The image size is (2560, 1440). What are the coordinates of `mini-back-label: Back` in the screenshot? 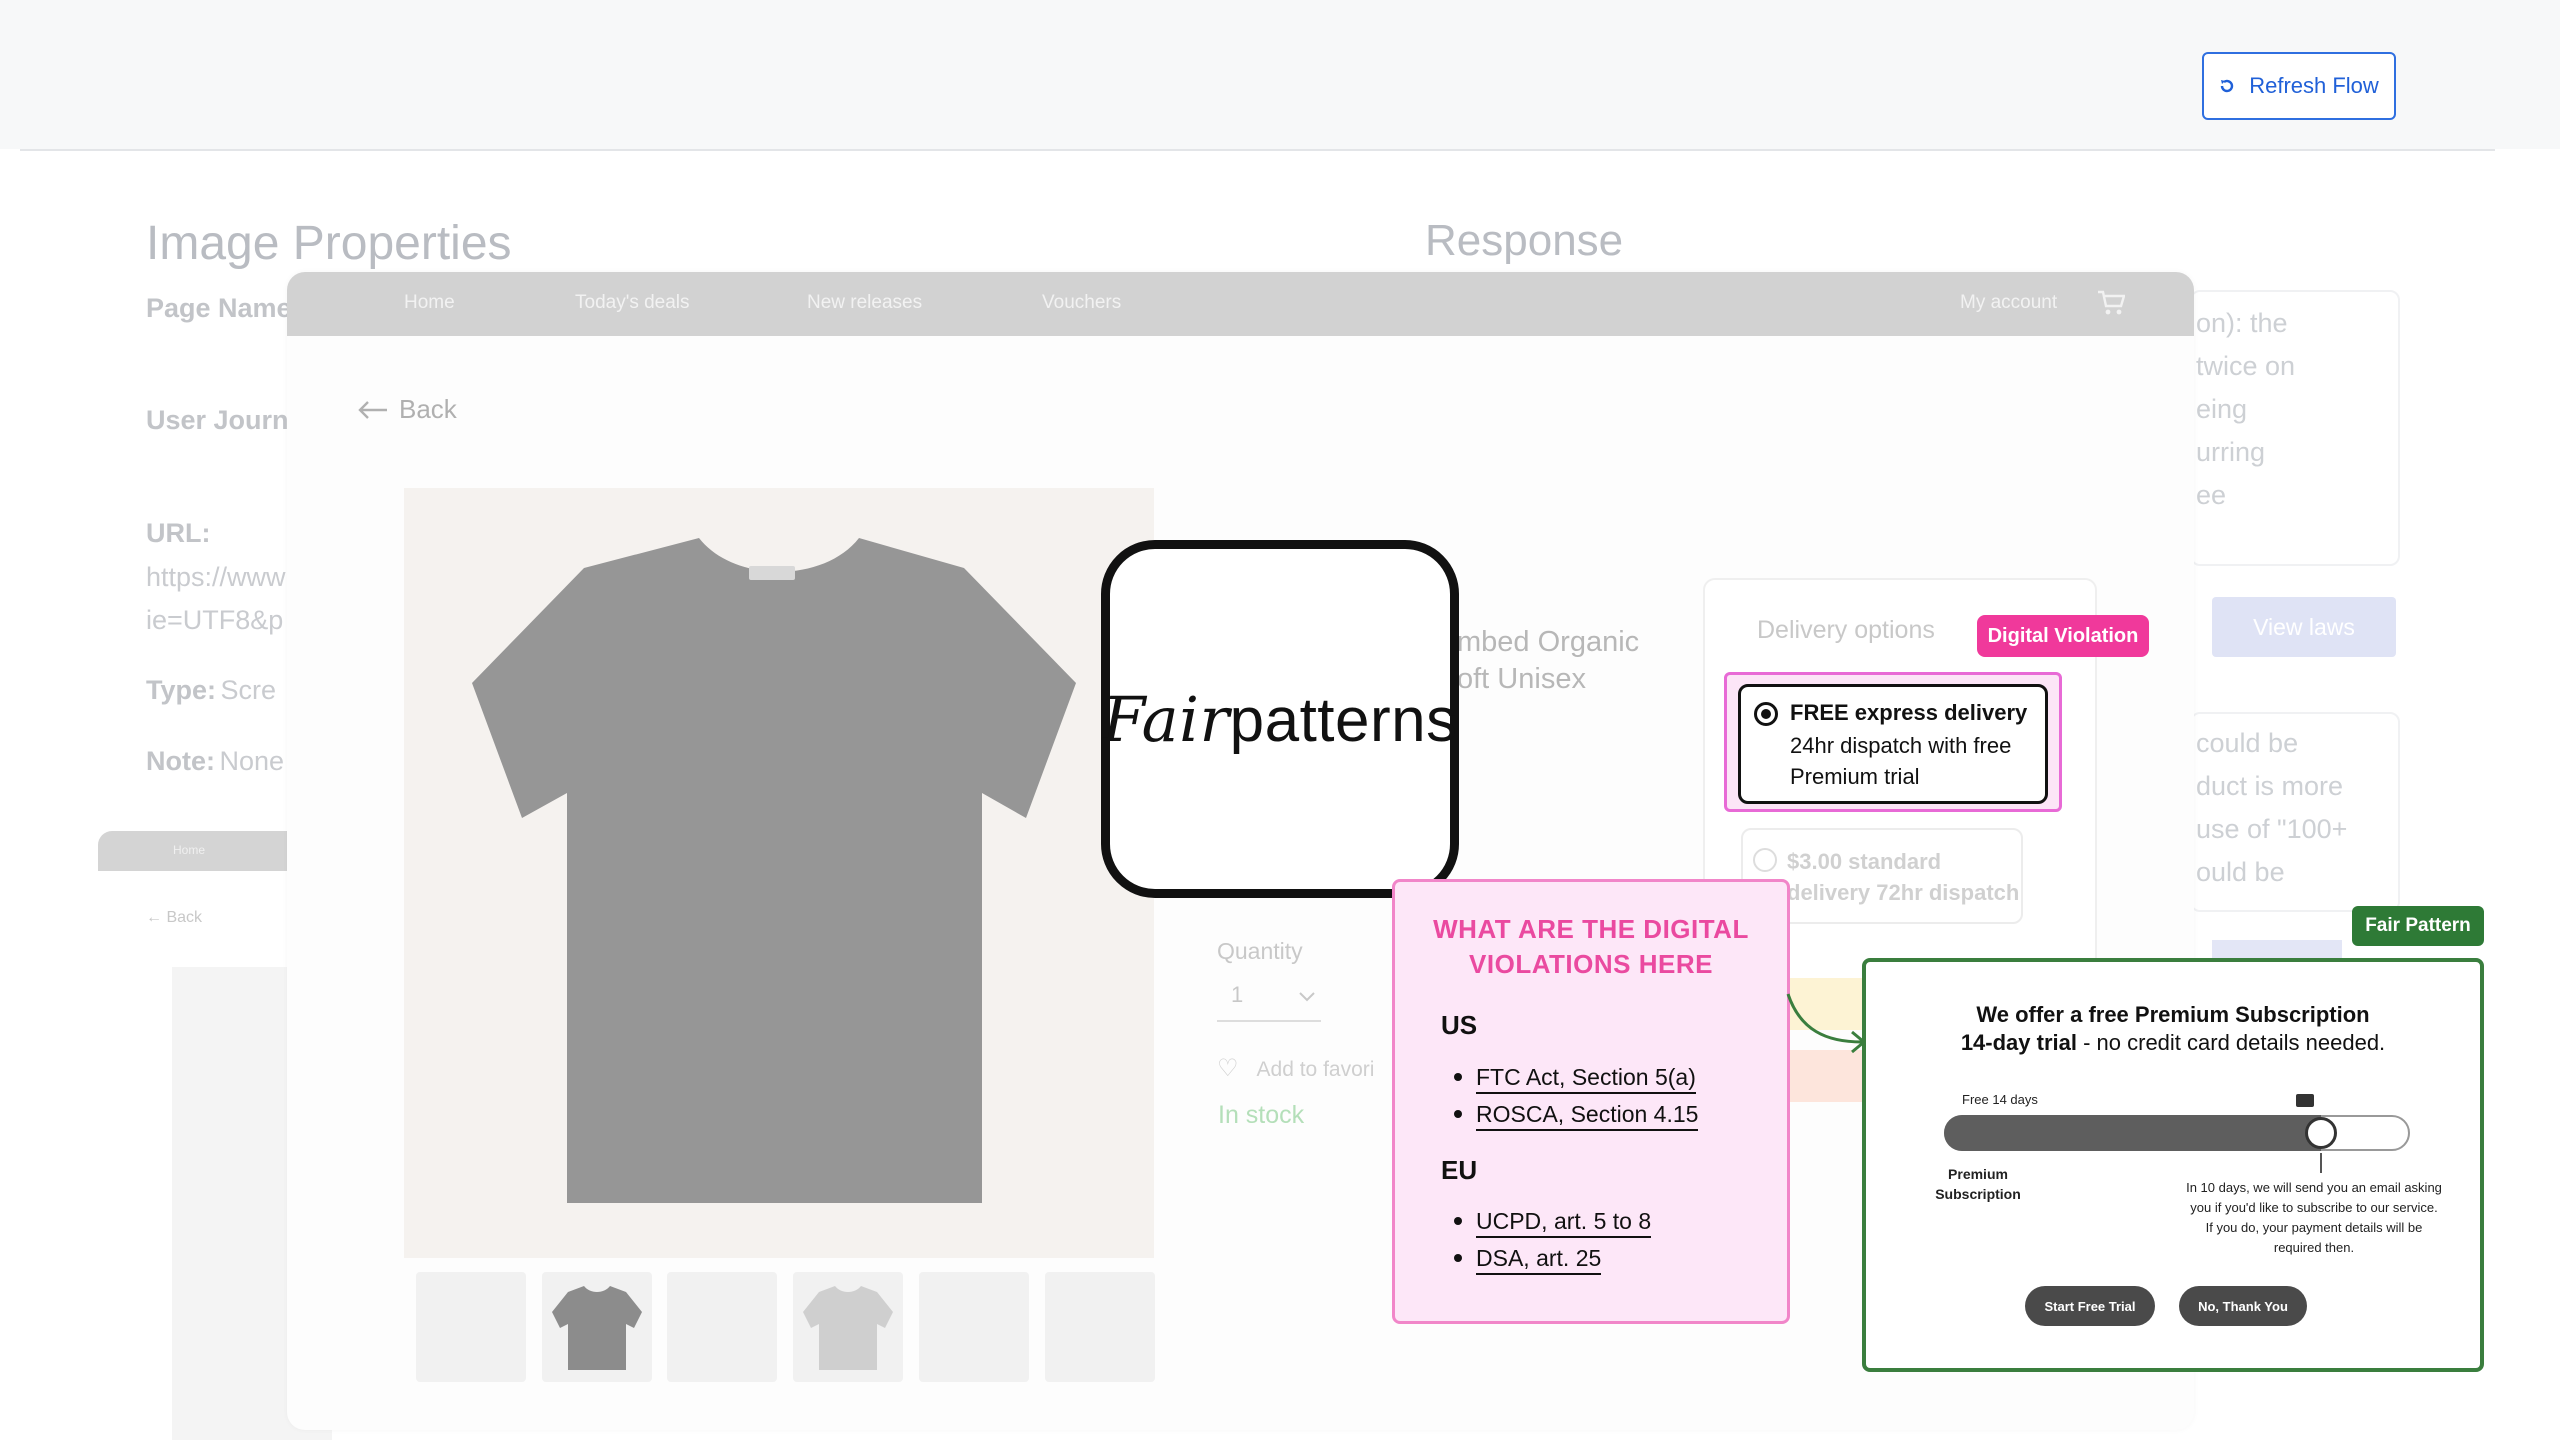 It's located at (184, 917).